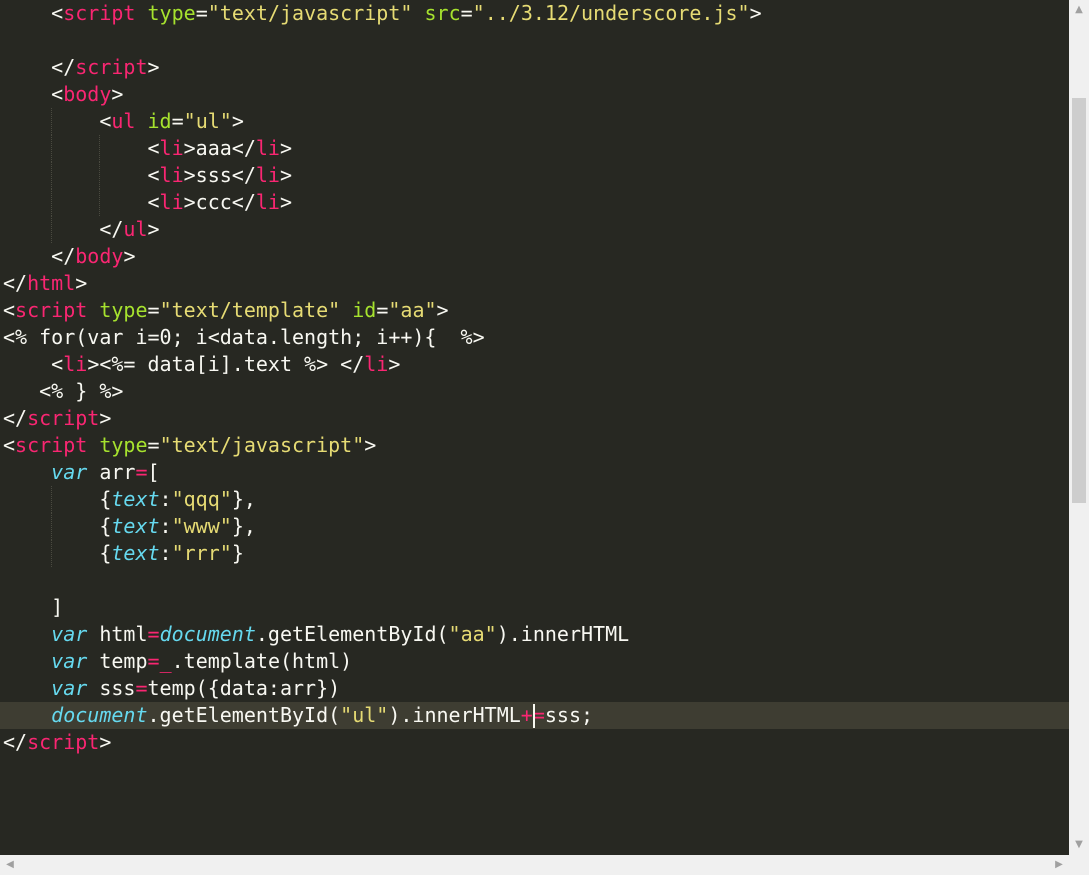  What do you see at coordinates (534, 256) in the screenshot?
I see `code-line: </body>` at bounding box center [534, 256].